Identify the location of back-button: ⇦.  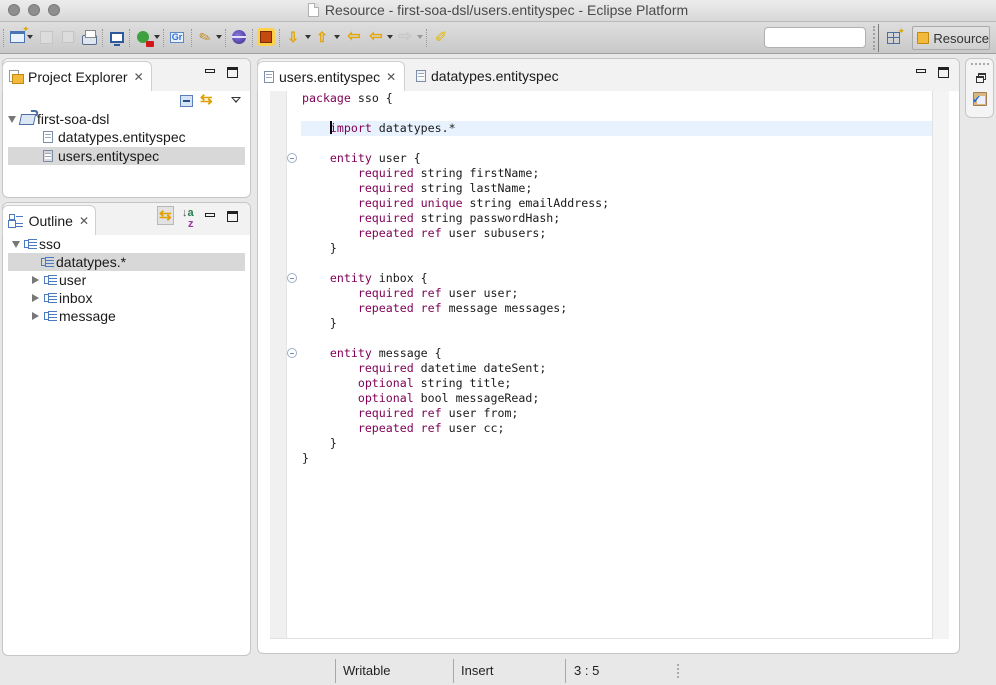
(376, 37).